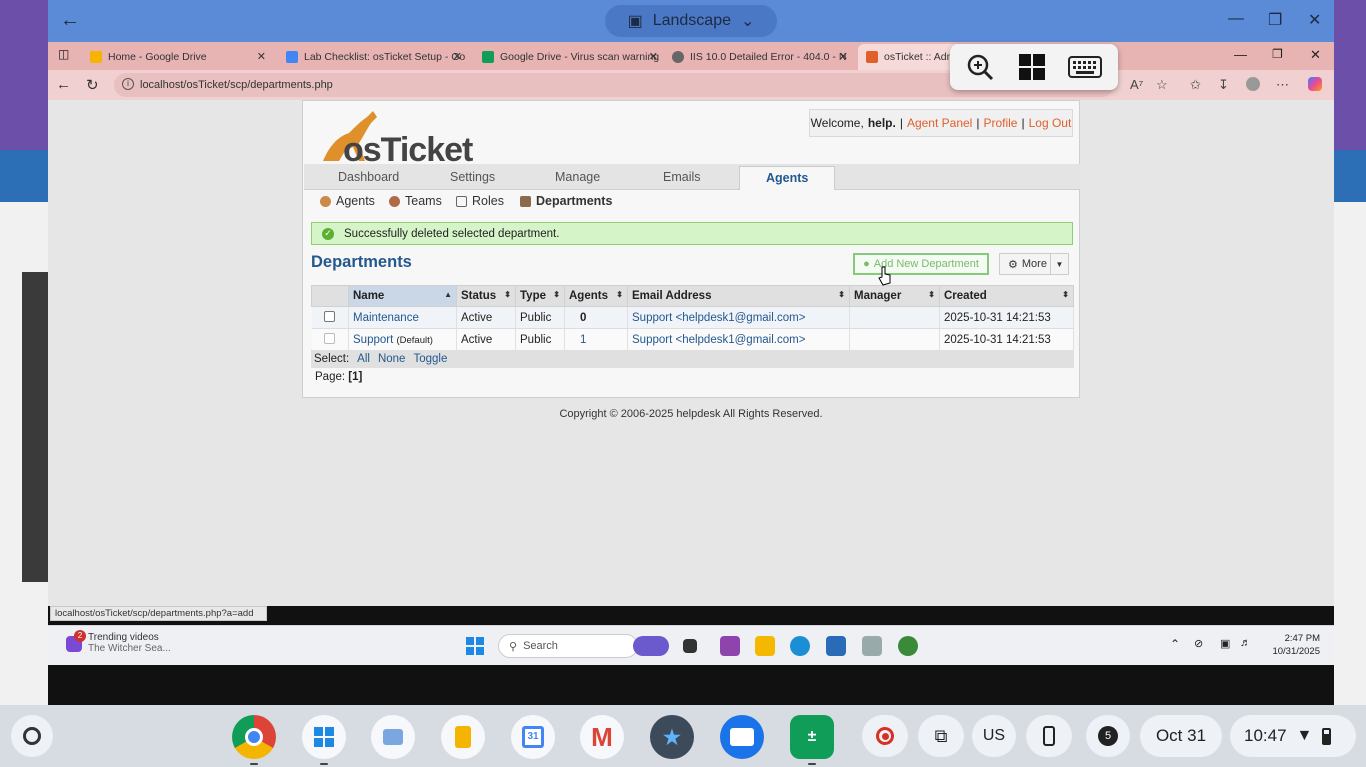  Describe the element at coordinates (533, 737) in the screenshot. I see `calendar-app: 31` at that location.